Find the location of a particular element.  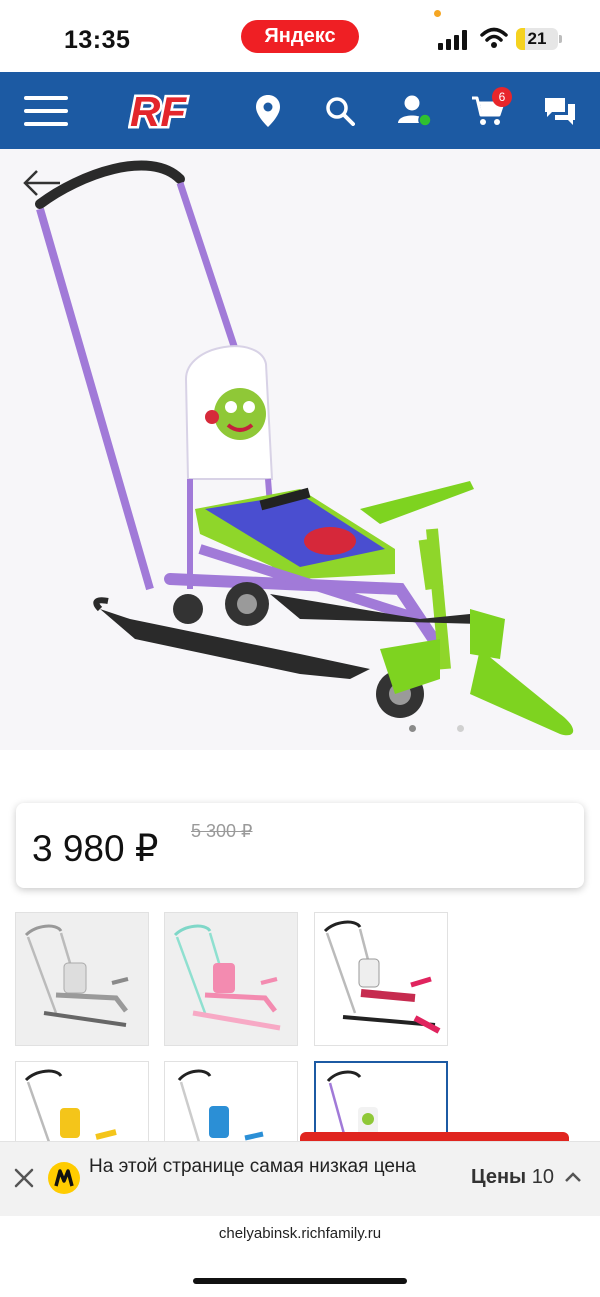

site-header: RF RF is located at coordinates (300, 110).